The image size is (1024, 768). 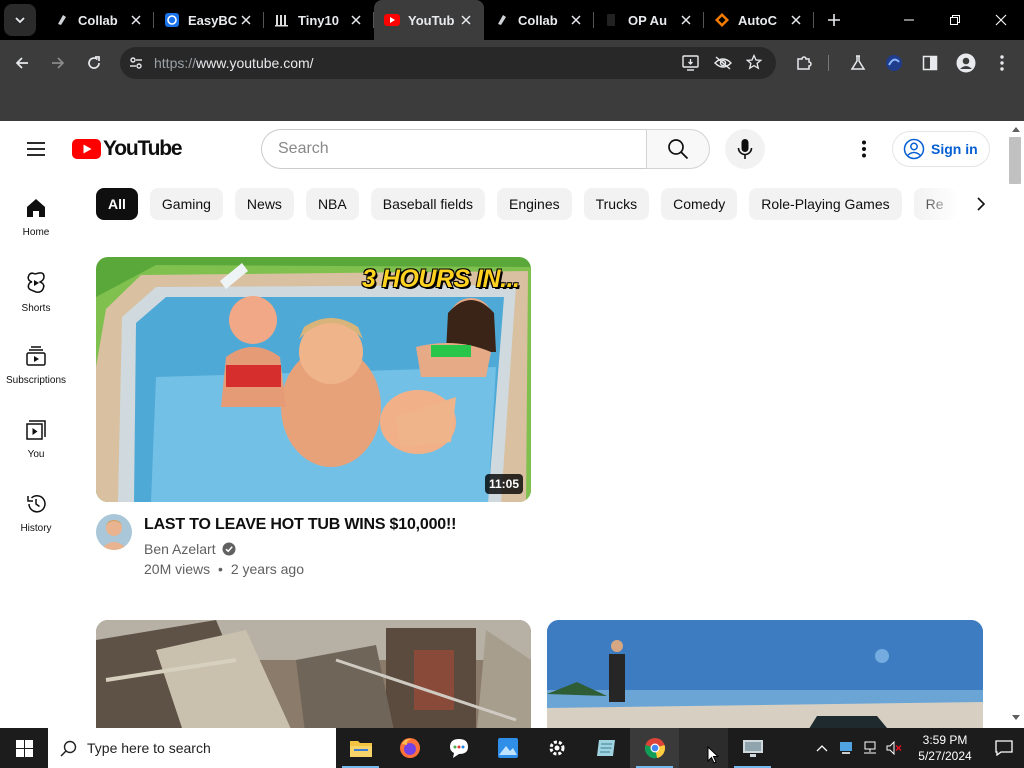 I want to click on chip-nba: NBA, so click(x=332, y=204).